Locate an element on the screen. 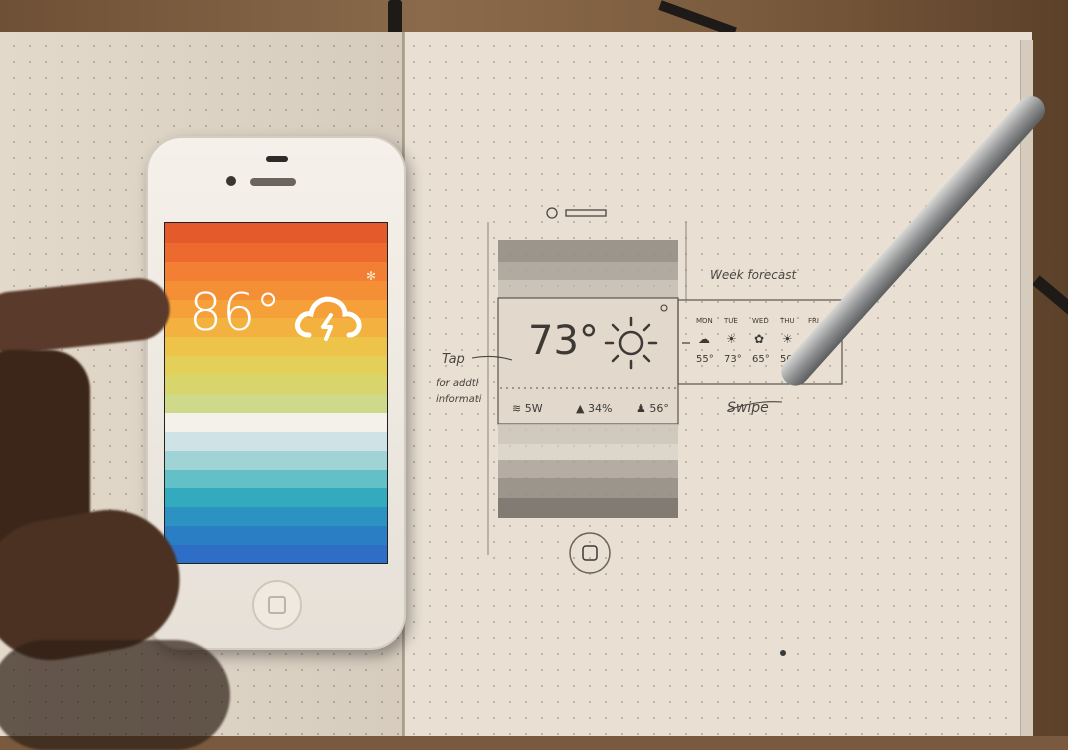 This screenshot has width=1068, height=750. sketch-humidity: ▲ 34% is located at coordinates (594, 408).